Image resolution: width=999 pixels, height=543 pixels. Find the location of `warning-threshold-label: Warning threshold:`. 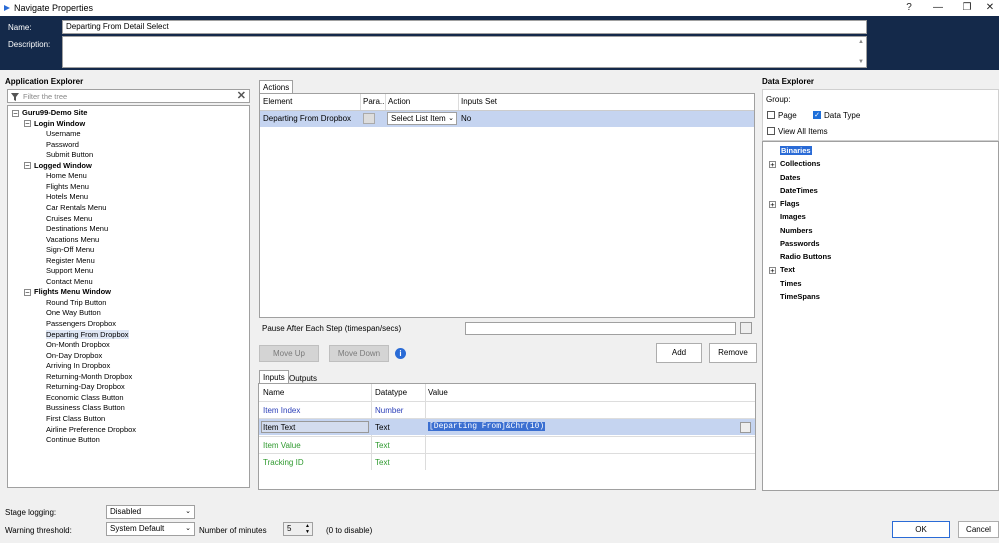

warning-threshold-label: Warning threshold: is located at coordinates (38, 530).